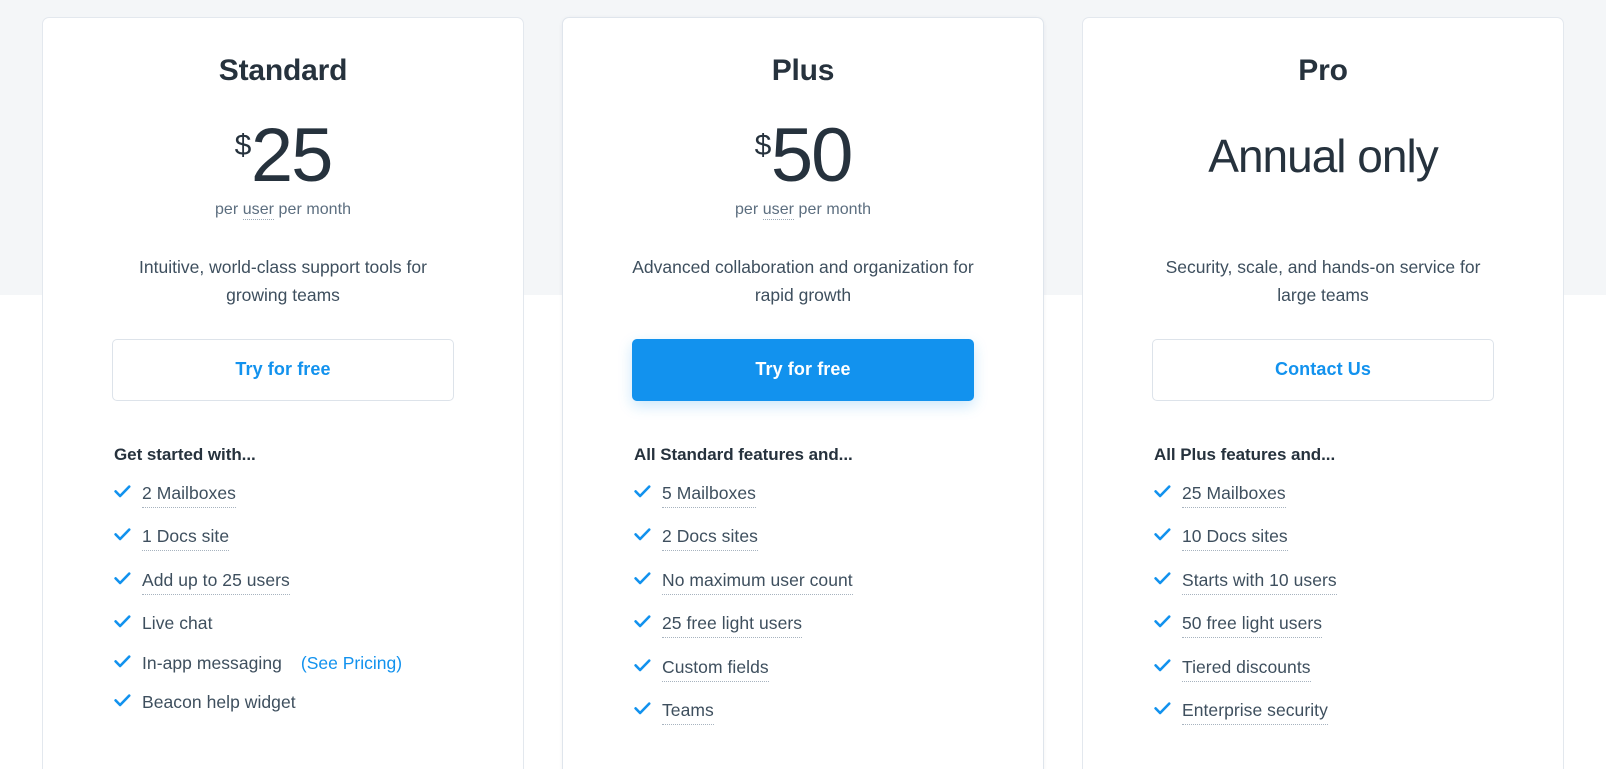 The image size is (1606, 769). Describe the element at coordinates (216, 582) in the screenshot. I see `feature-label: Add up to 25 users` at that location.